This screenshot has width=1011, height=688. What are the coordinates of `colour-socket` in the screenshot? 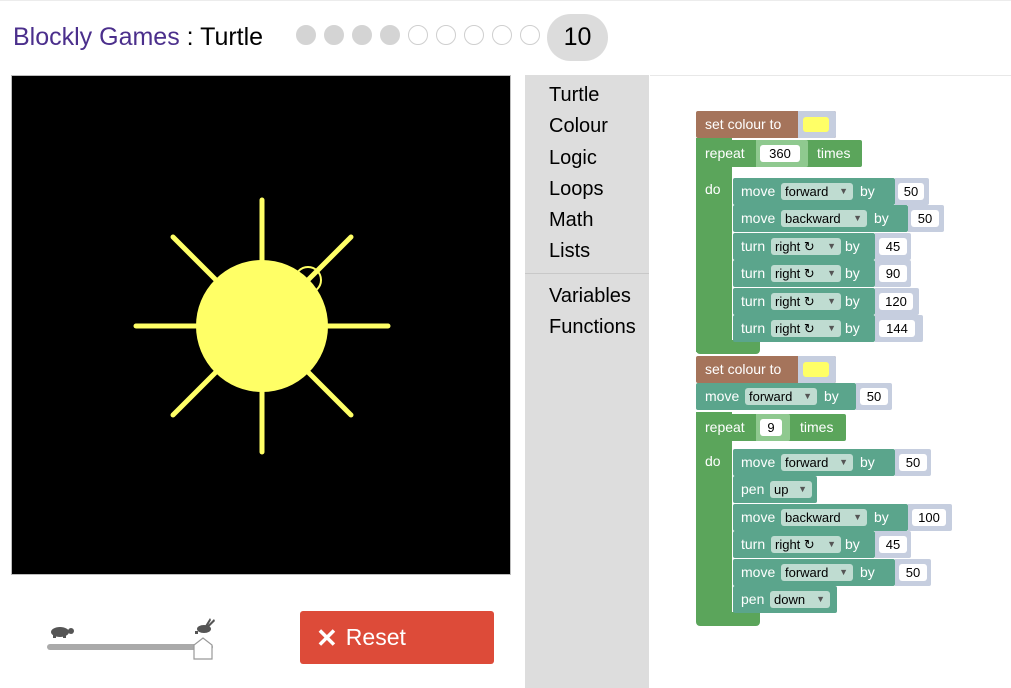 It's located at (817, 369).